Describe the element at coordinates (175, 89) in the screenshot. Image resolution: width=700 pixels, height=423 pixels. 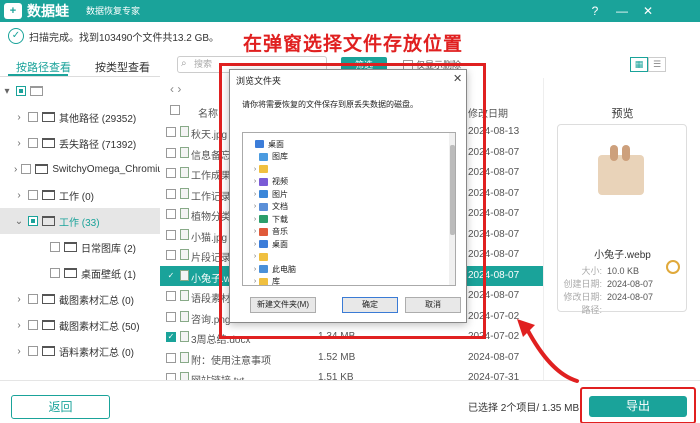
I see `history-nav: ‹ ›` at that location.